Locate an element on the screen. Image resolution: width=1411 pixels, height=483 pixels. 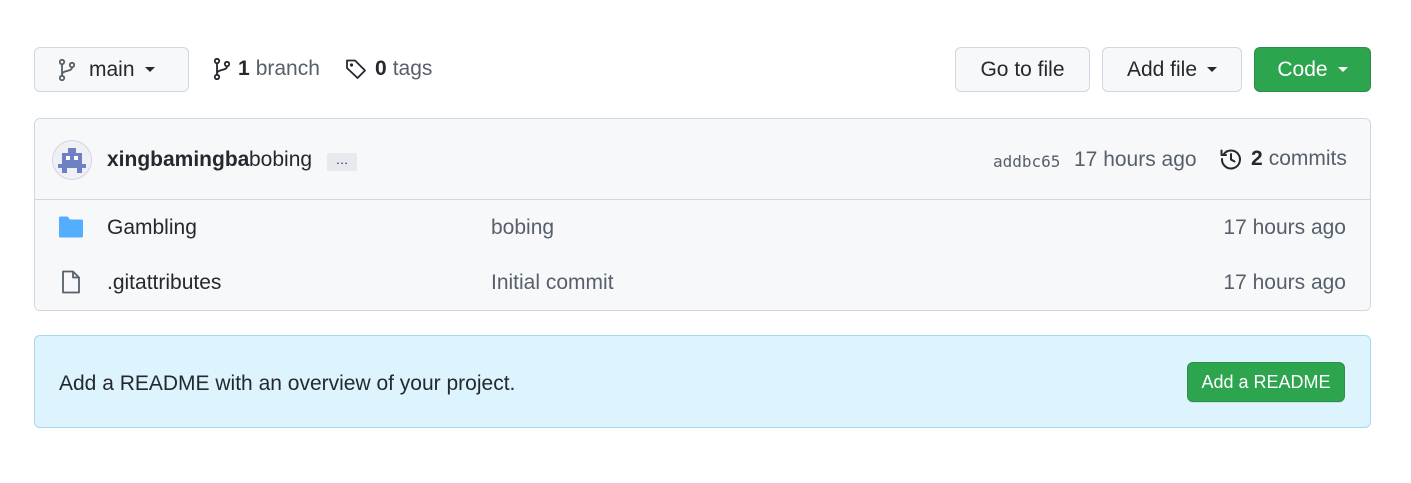
commit-time: 17 hours ago is located at coordinates (1135, 159).